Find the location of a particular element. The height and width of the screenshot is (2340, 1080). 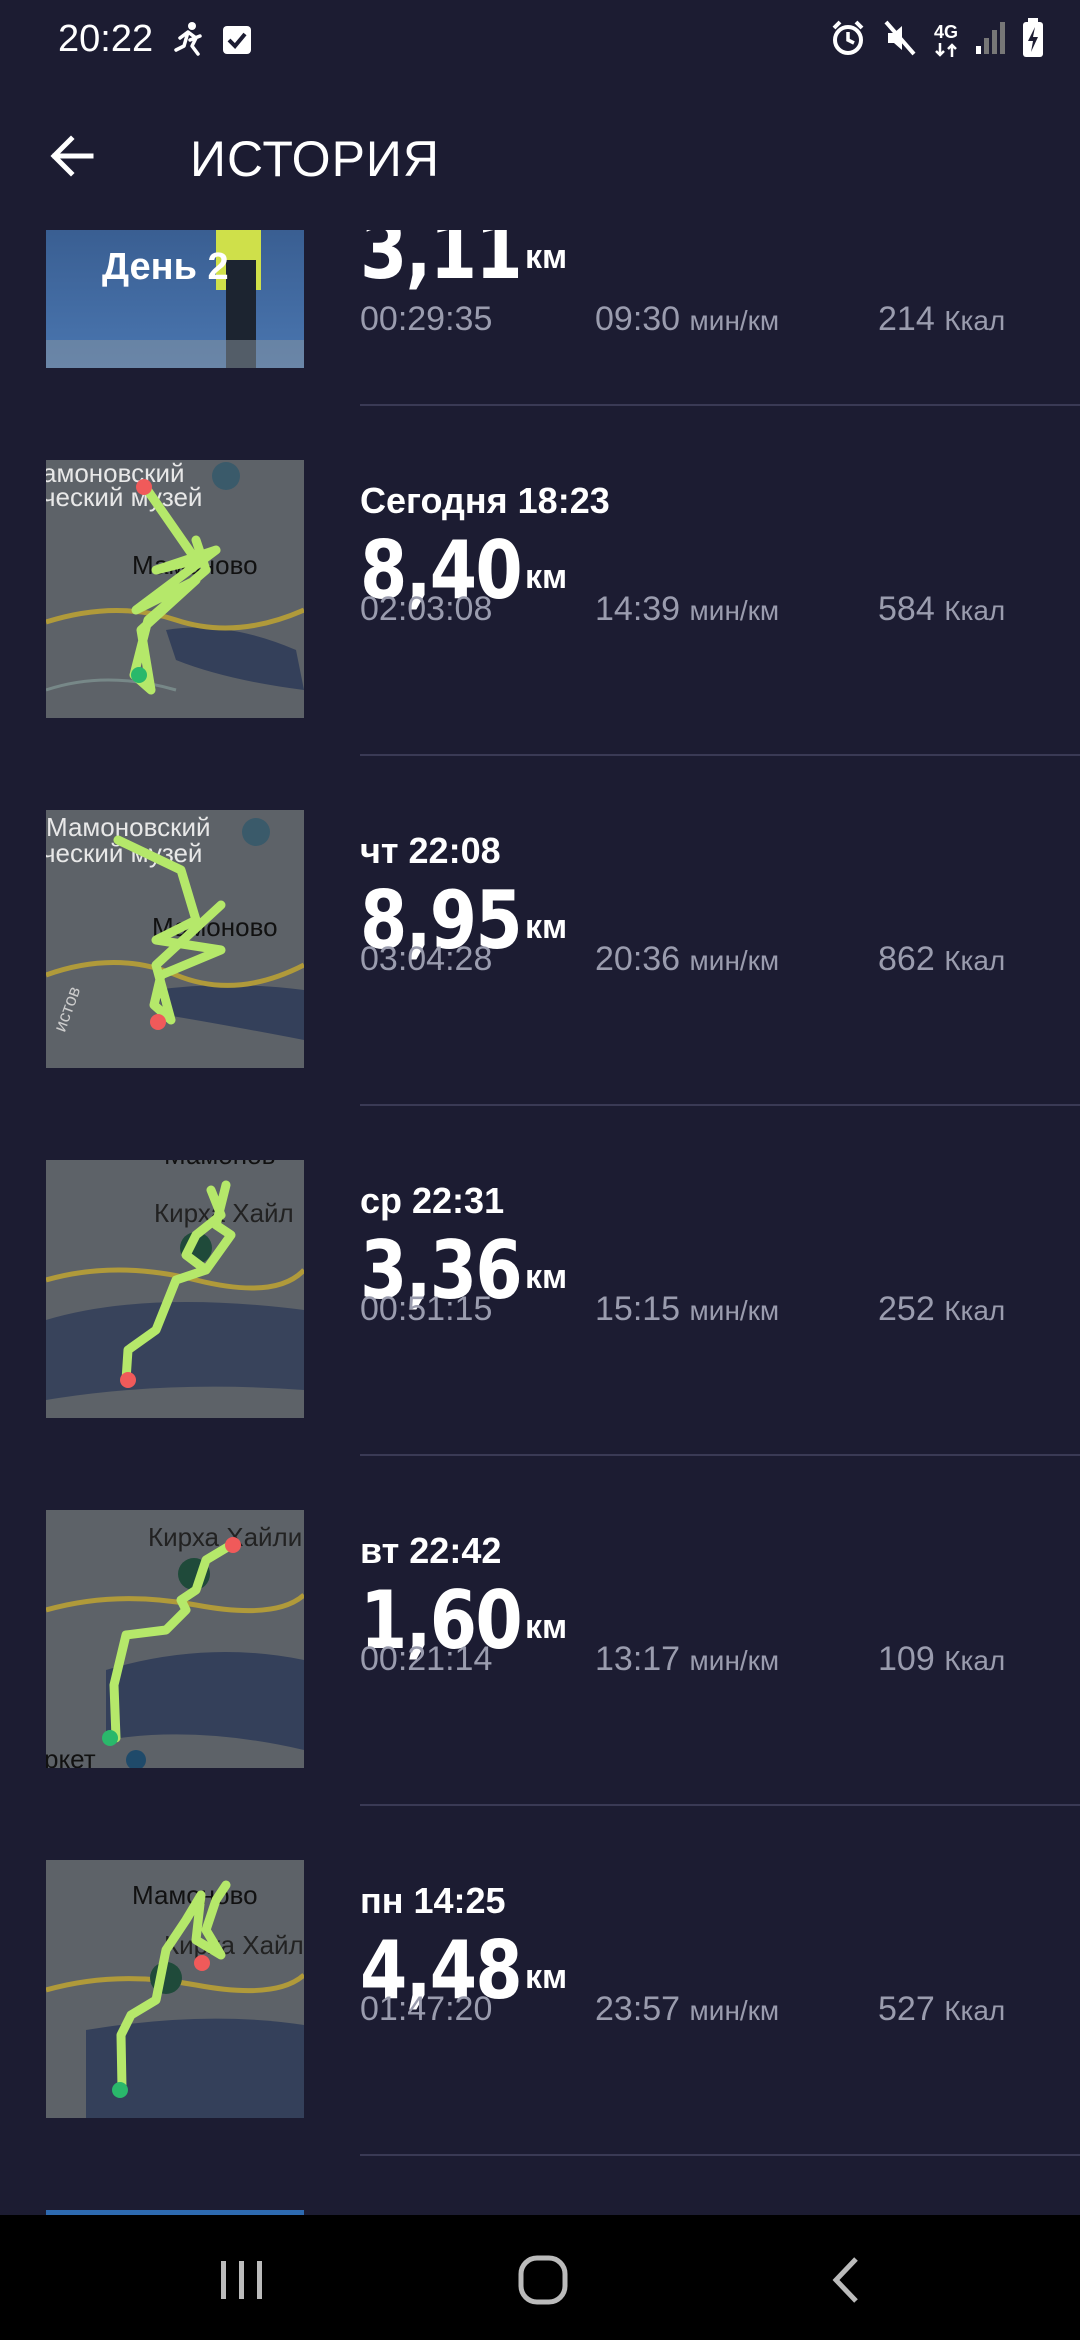

app-bar: ИСТОРИЯ is located at coordinates (540, 155).